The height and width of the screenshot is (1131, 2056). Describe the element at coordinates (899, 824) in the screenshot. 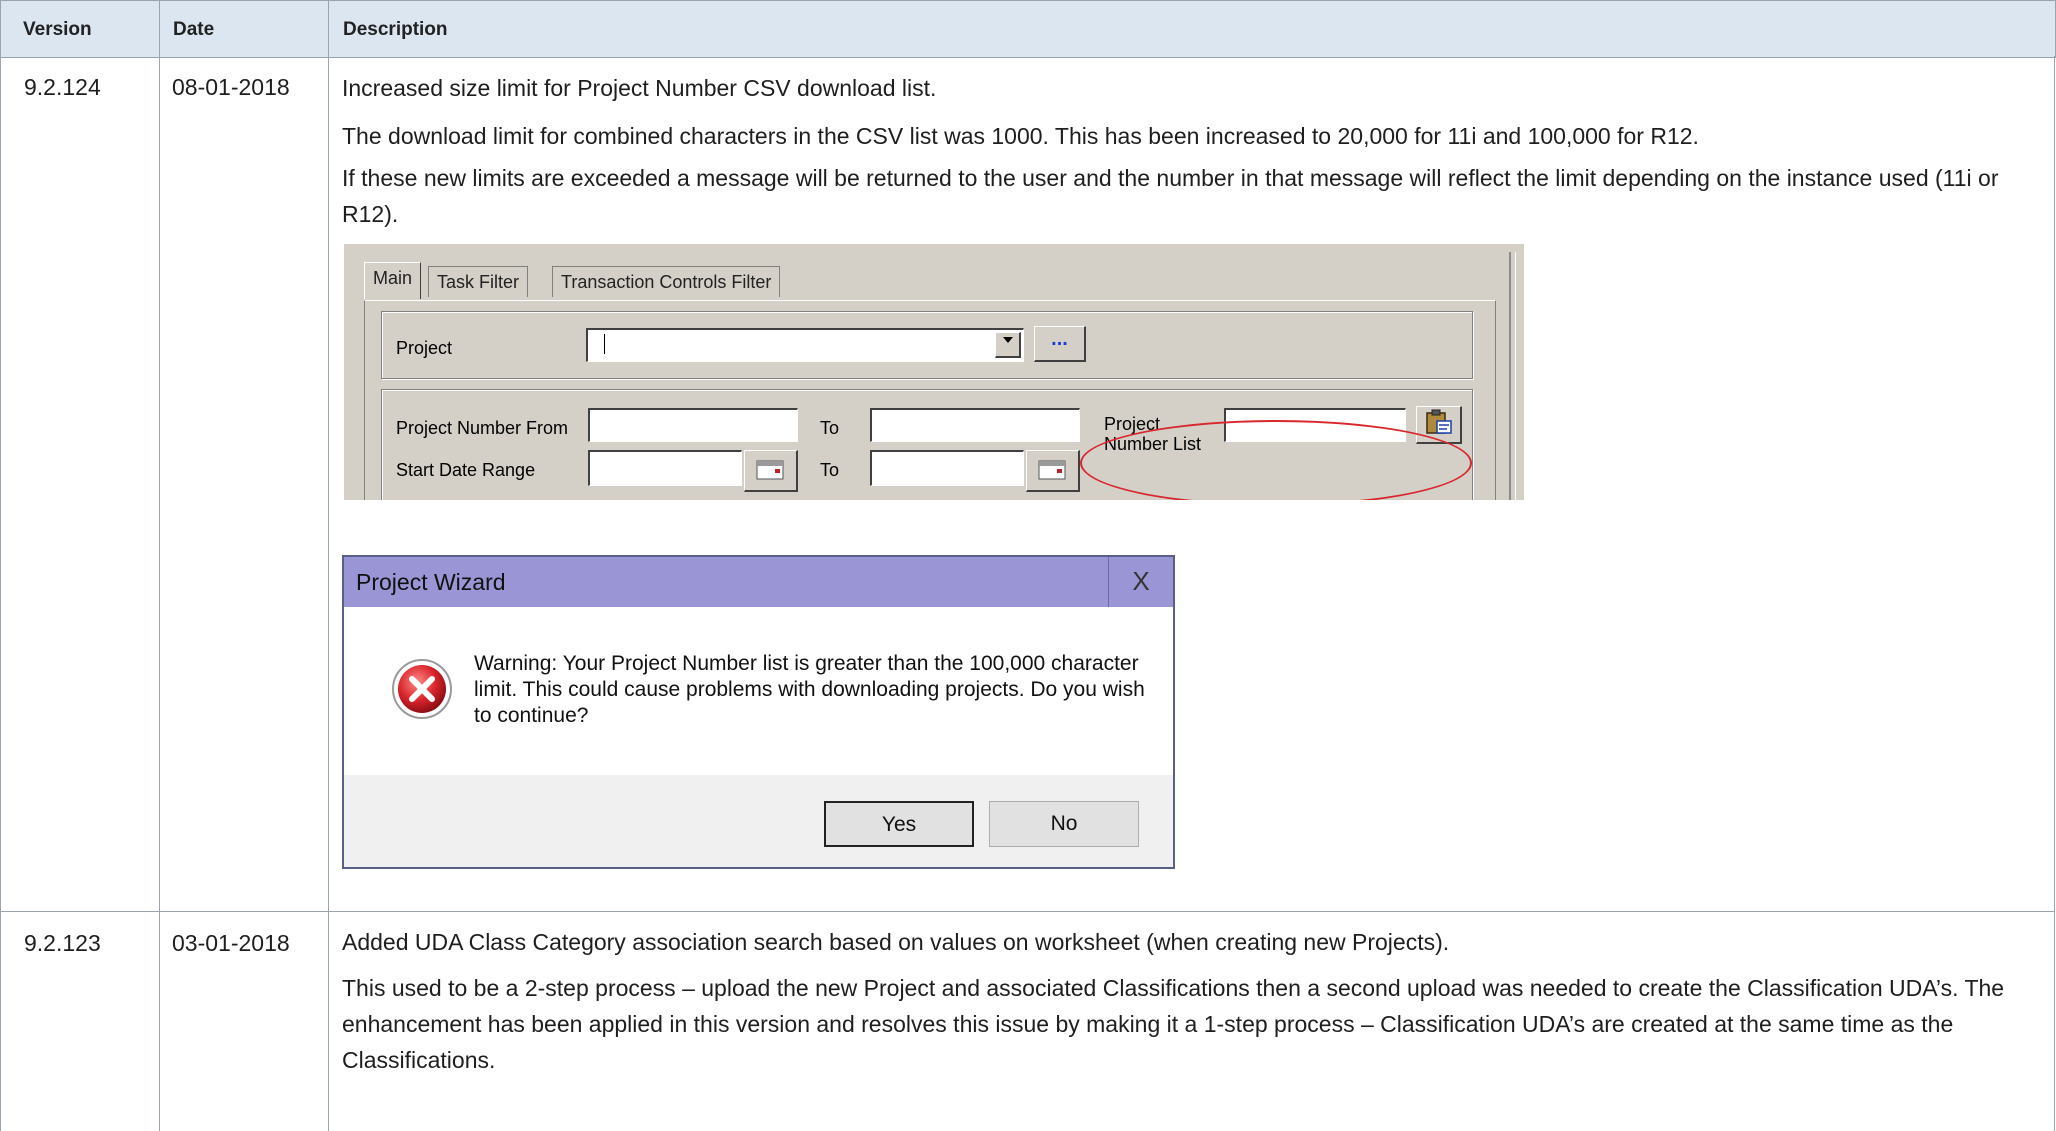

I see `yes-button: Yes` at that location.